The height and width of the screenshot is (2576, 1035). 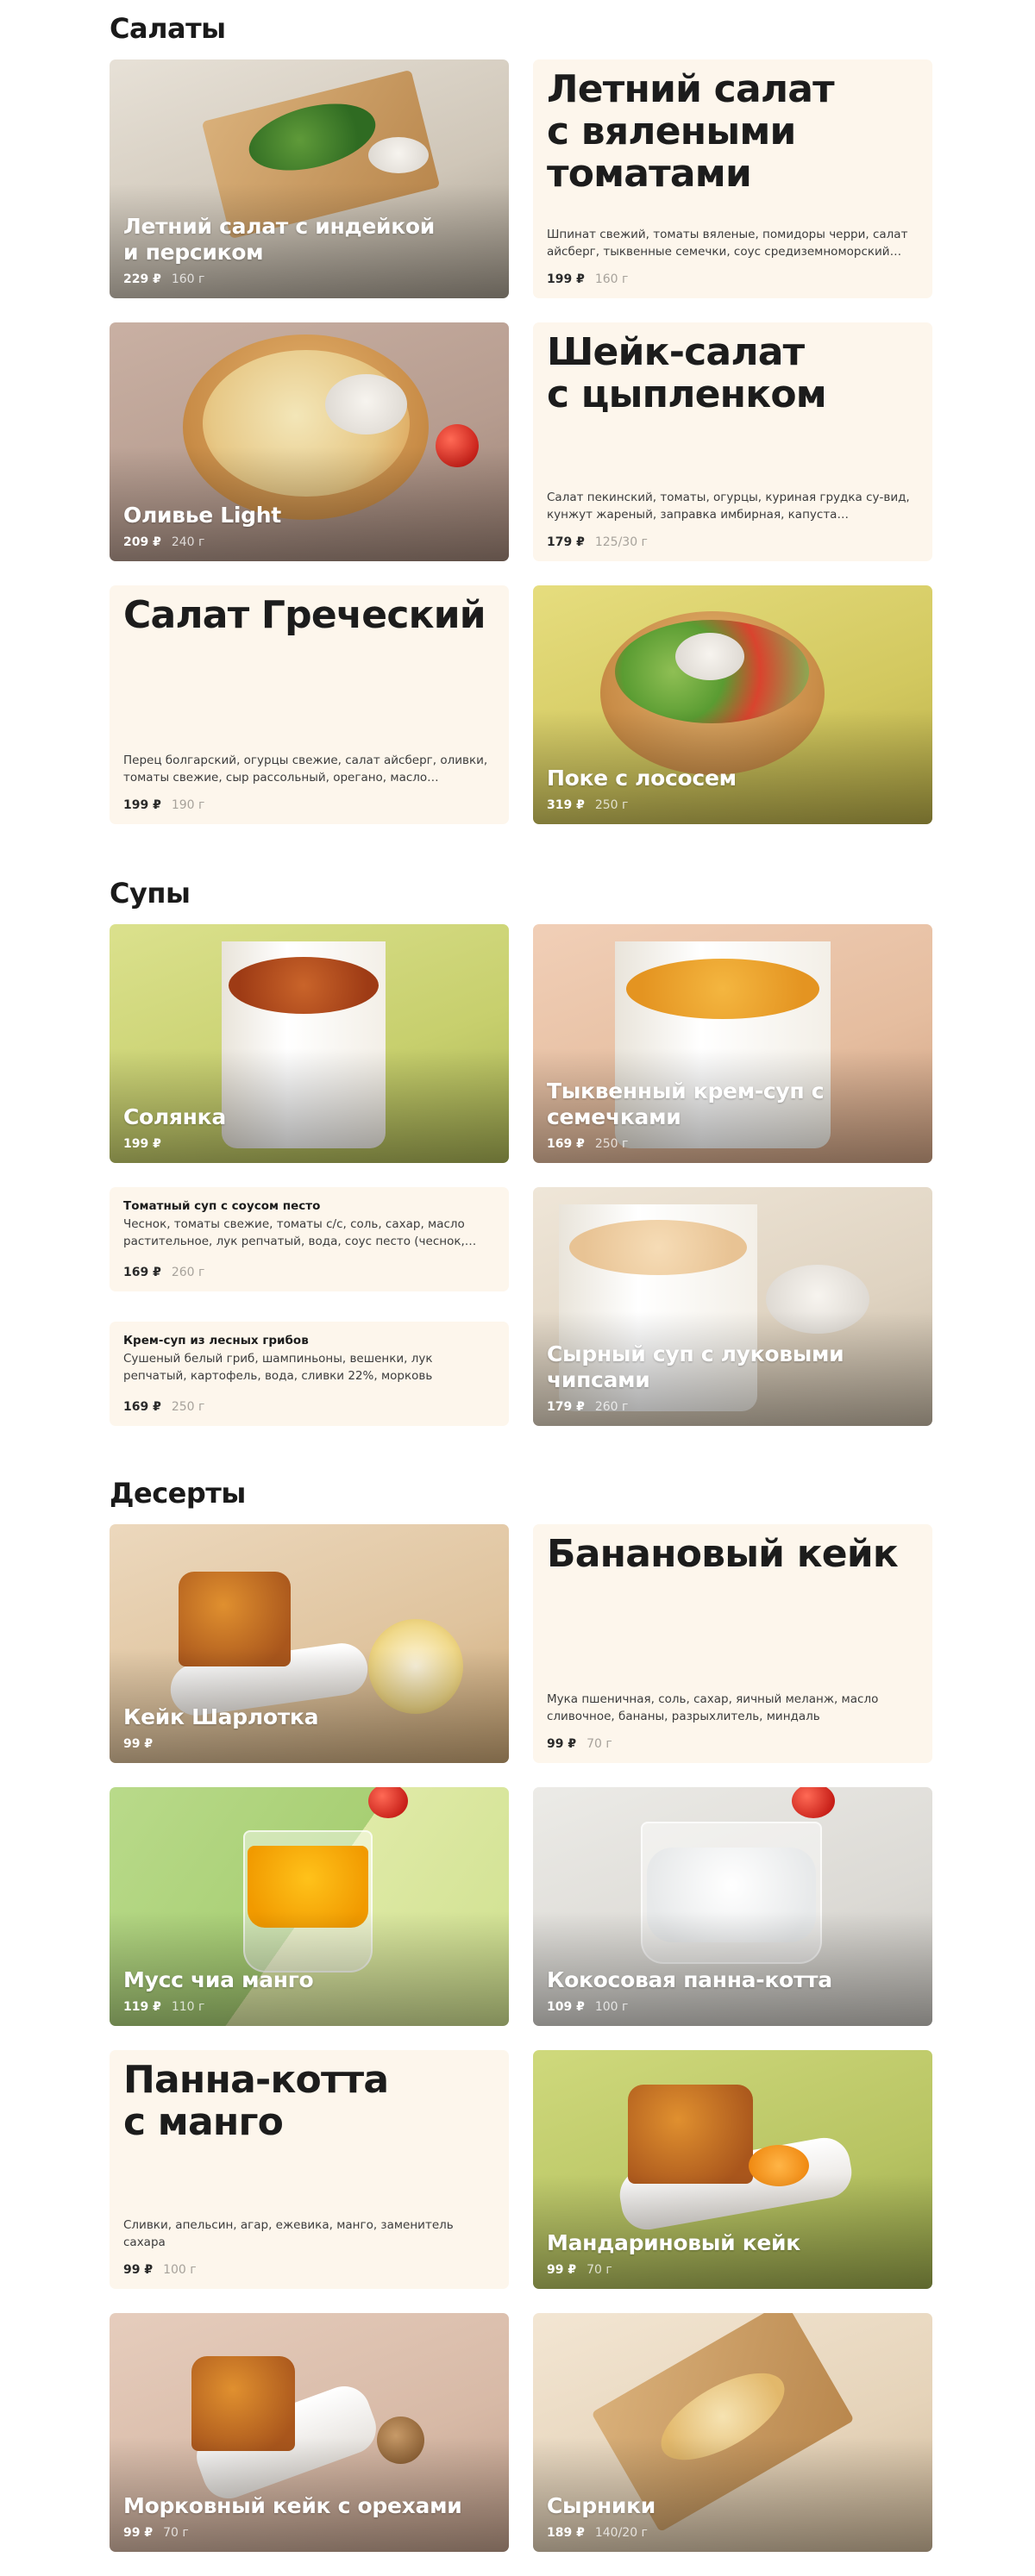 What do you see at coordinates (687, 373) in the screenshot?
I see `product-name: Шейк-салат с цыпленком` at bounding box center [687, 373].